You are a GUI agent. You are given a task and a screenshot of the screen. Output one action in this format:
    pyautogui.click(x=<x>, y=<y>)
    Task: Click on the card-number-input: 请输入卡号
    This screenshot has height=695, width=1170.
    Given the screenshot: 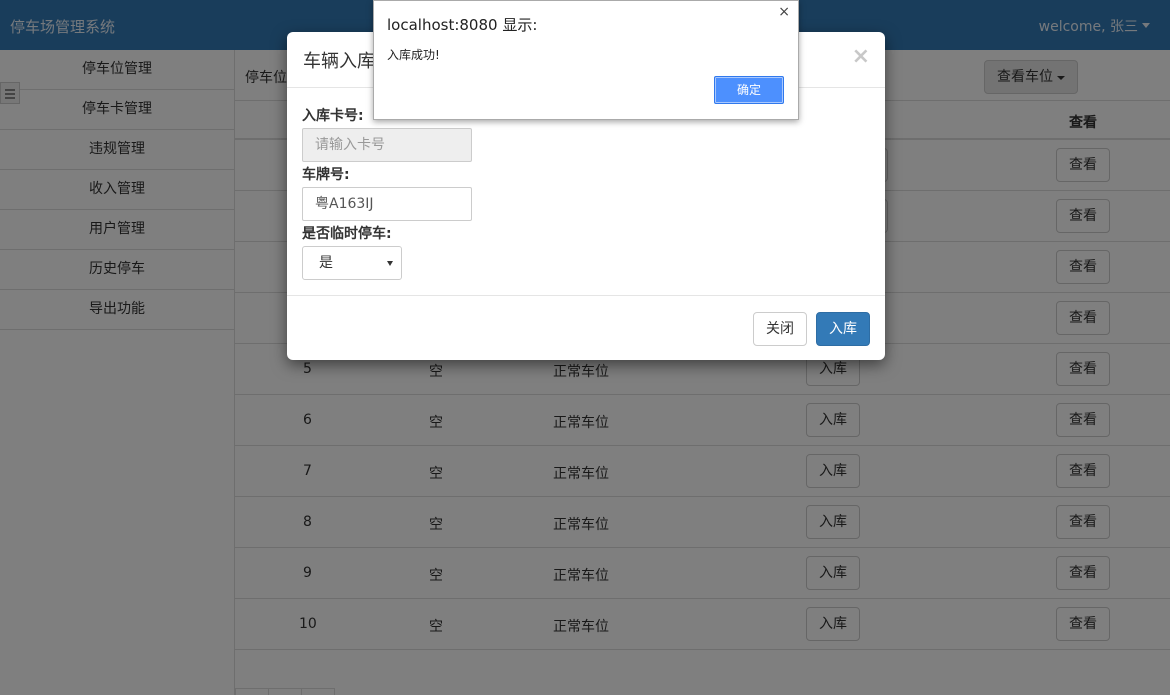 What is the action you would take?
    pyautogui.click(x=387, y=145)
    